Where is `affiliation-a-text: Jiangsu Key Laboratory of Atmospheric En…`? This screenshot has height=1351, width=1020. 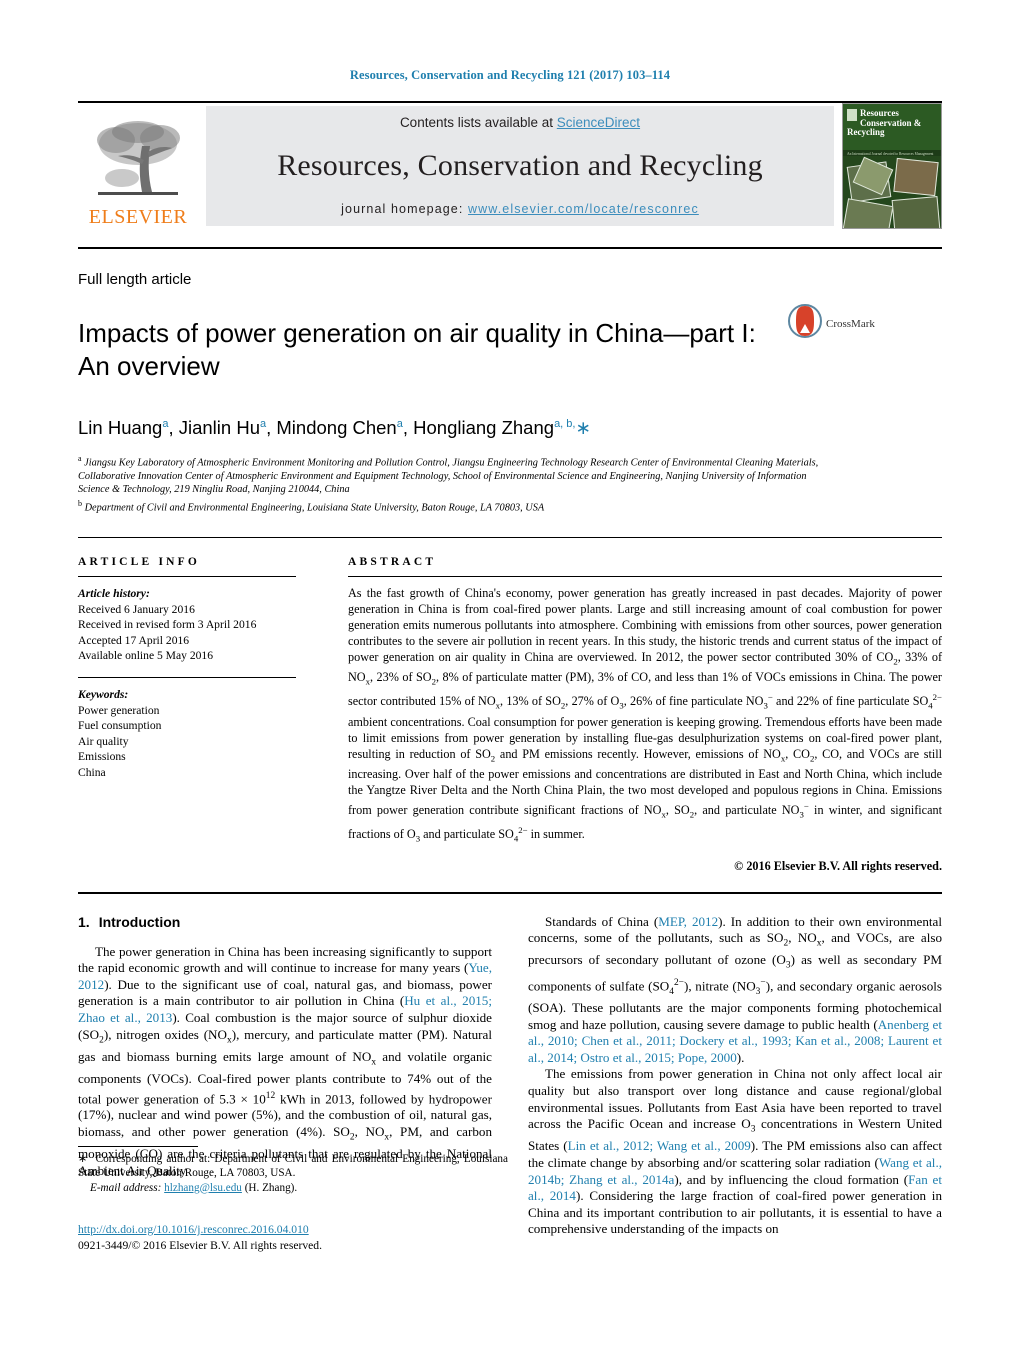
affiliation-a-text: Jiangsu Key Laboratory of Atmospheric En… is located at coordinates (448, 476).